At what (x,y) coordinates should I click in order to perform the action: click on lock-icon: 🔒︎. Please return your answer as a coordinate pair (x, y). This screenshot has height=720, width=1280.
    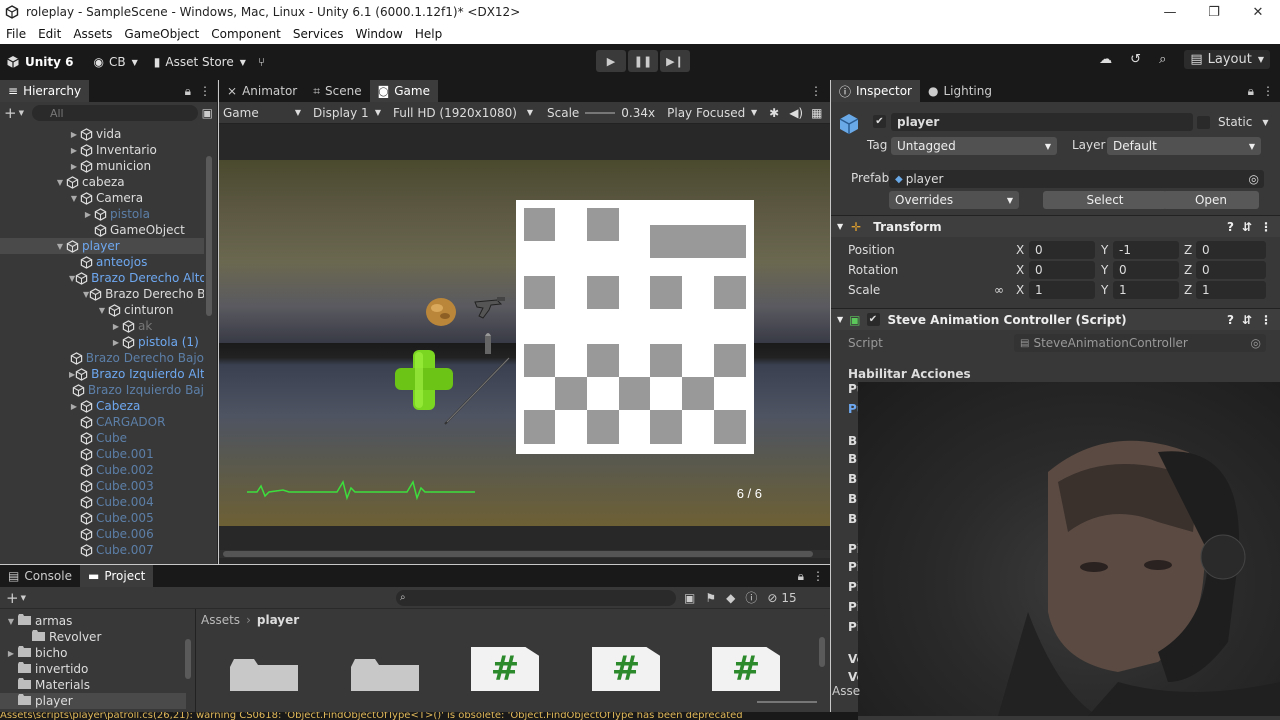
    Looking at the image, I should click on (801, 576).